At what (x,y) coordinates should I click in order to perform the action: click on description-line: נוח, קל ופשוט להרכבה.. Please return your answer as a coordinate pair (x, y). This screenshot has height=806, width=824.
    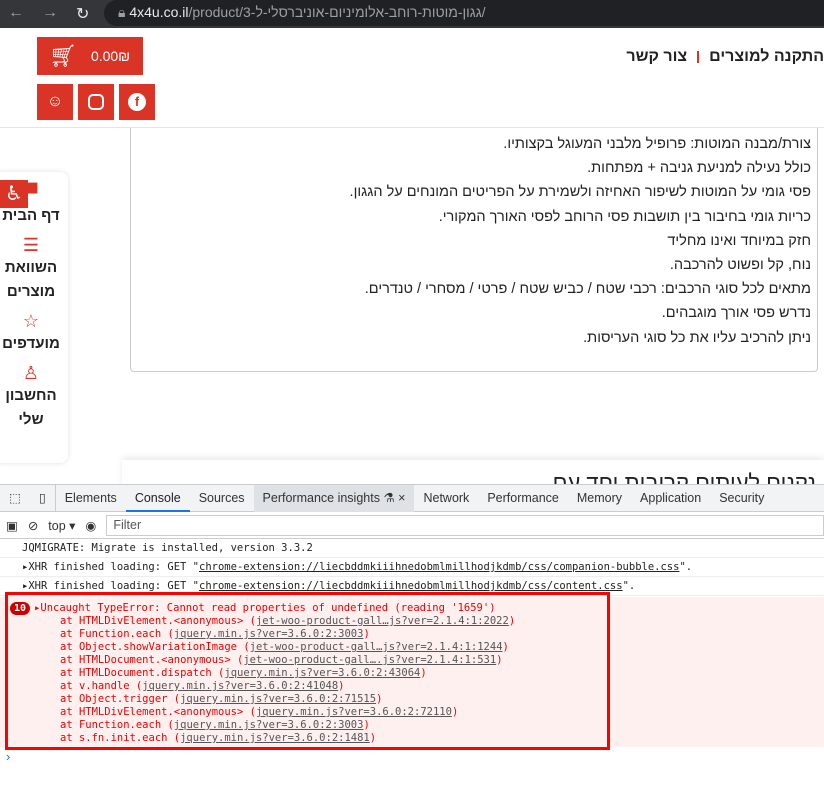
    Looking at the image, I should click on (740, 265).